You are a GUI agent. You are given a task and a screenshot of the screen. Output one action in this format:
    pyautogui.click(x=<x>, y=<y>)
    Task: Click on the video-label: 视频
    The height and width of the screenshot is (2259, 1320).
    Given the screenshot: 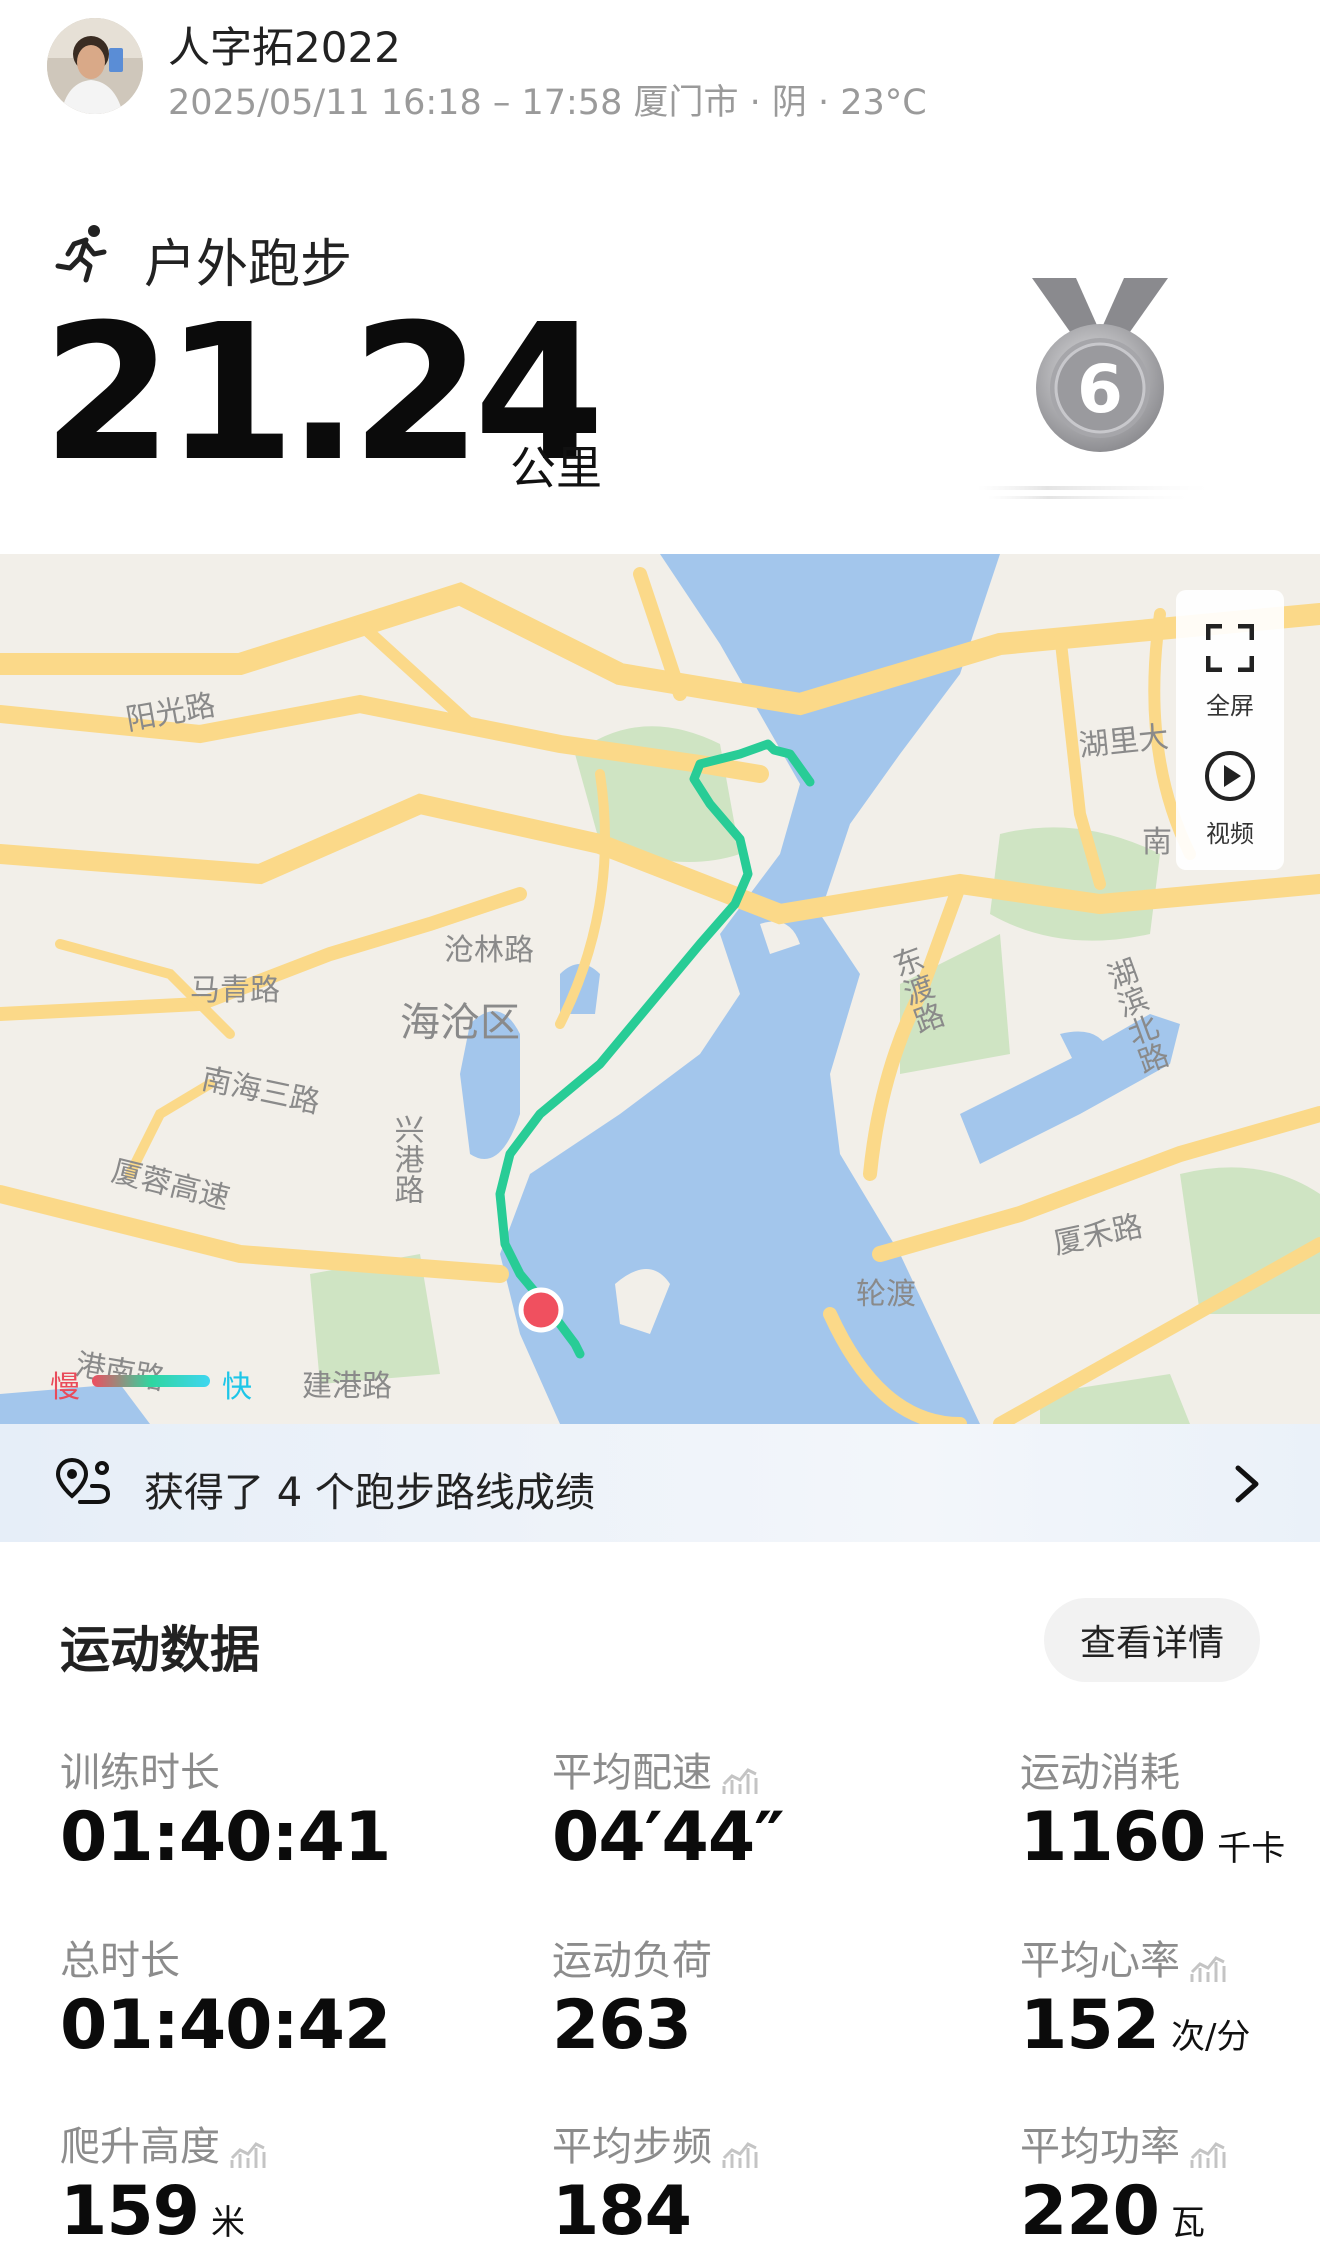 What is the action you would take?
    pyautogui.click(x=1230, y=831)
    